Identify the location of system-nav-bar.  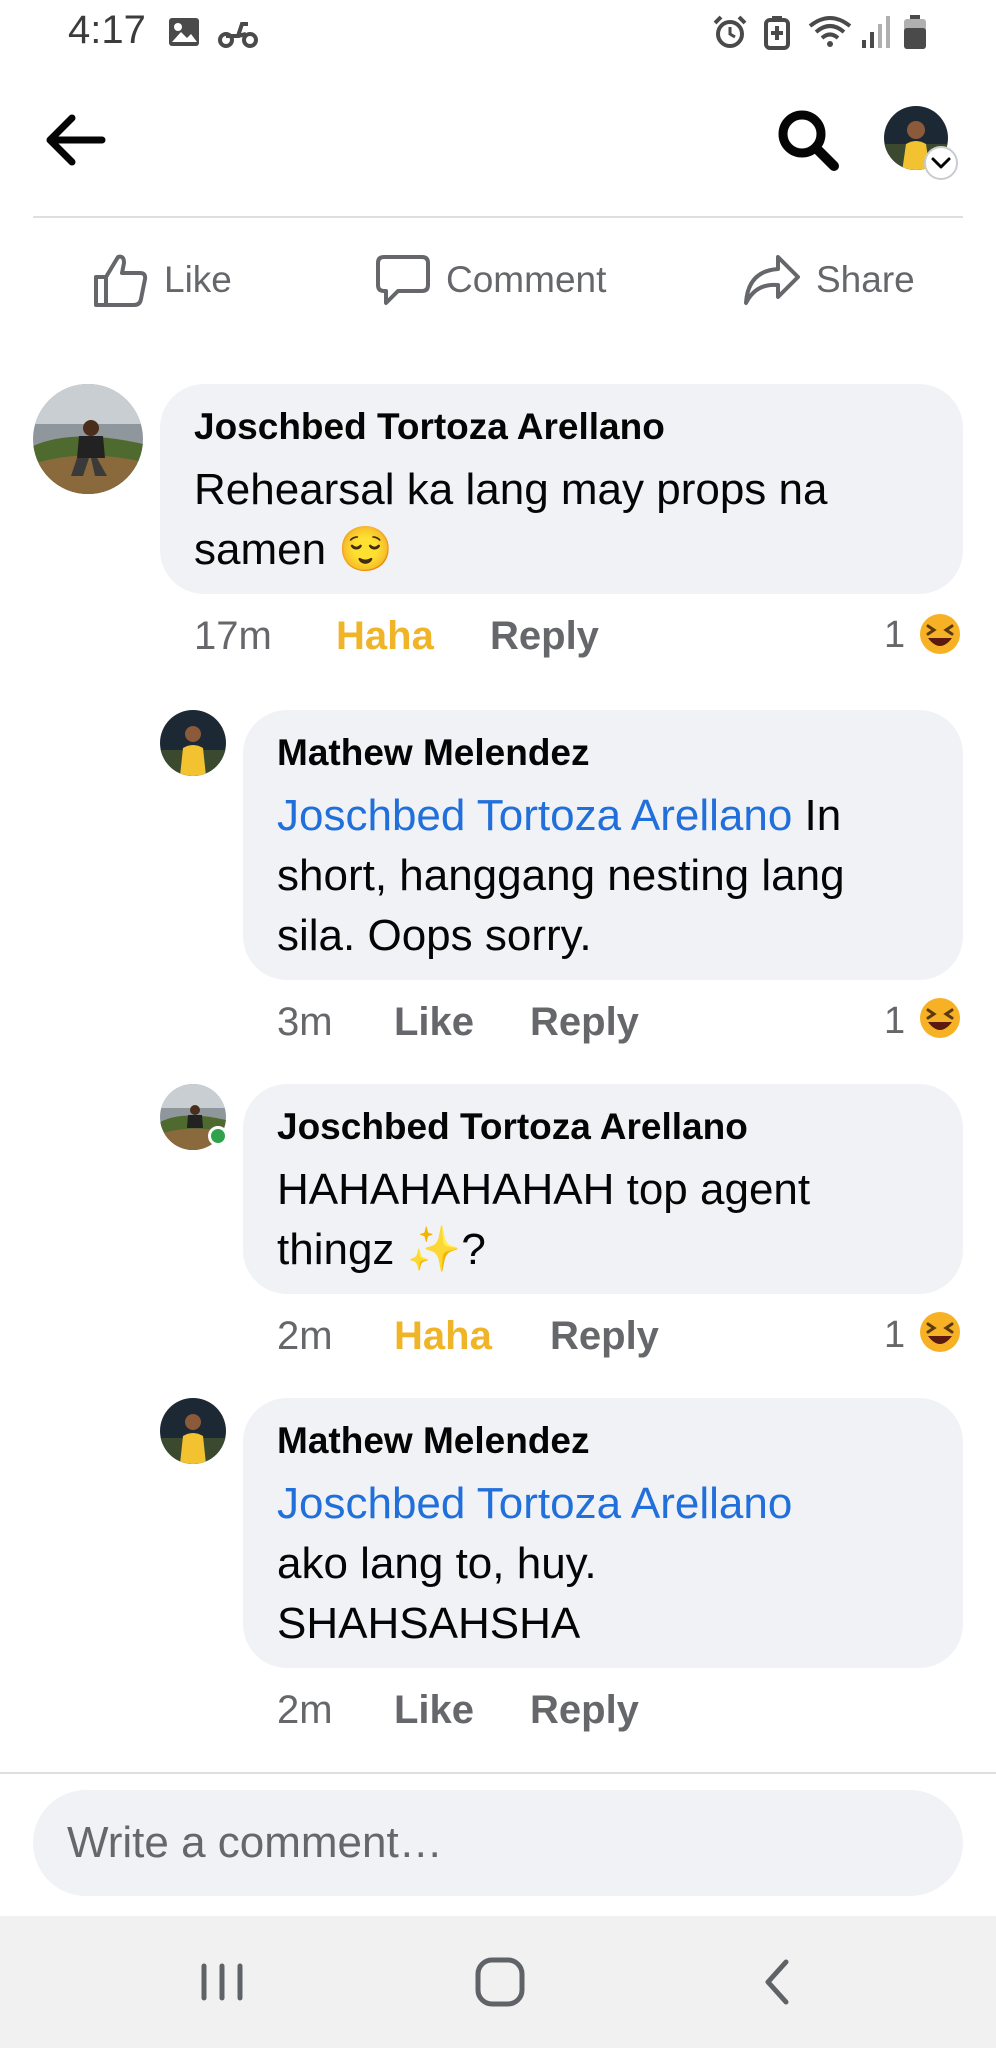
(498, 1982).